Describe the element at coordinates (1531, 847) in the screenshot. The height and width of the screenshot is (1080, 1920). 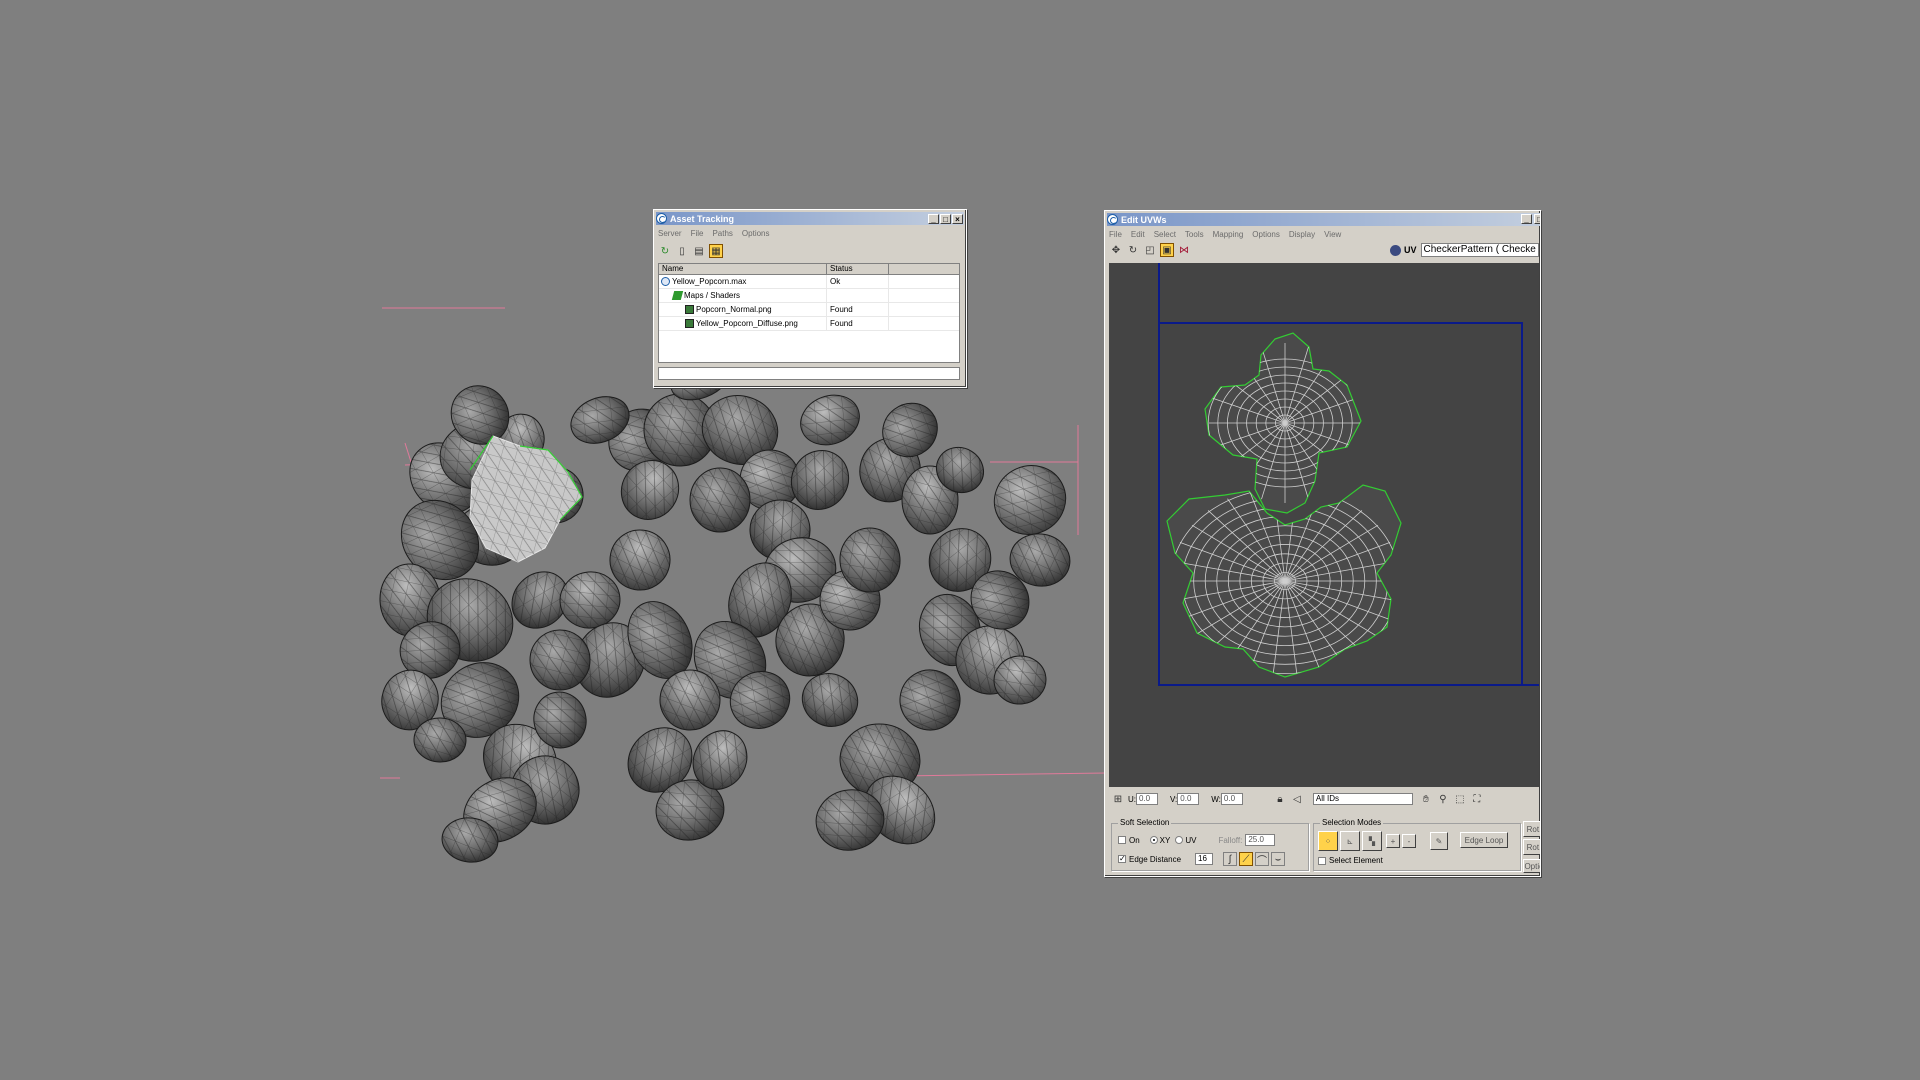
I see `rotate-minus-button: Rot.` at that location.